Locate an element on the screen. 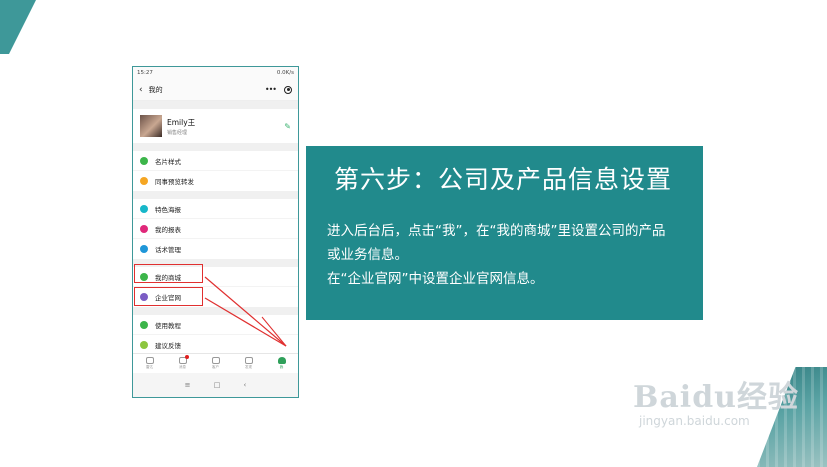 The width and height of the screenshot is (827, 467). panel-line: 或业务信息。 is located at coordinates (367, 255).